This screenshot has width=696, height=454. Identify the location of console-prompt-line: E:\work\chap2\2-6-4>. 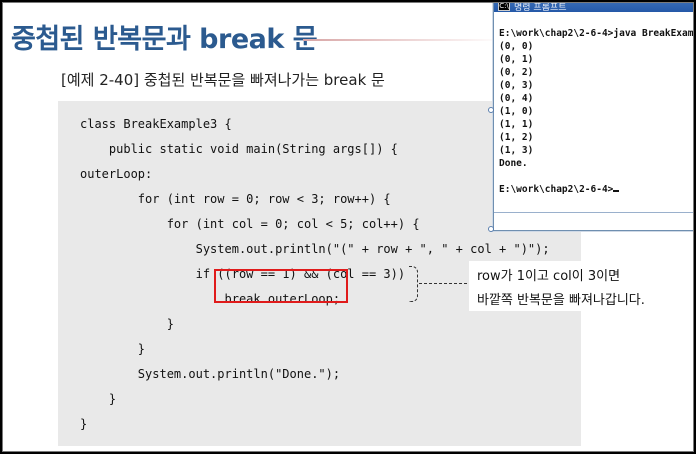
(559, 189).